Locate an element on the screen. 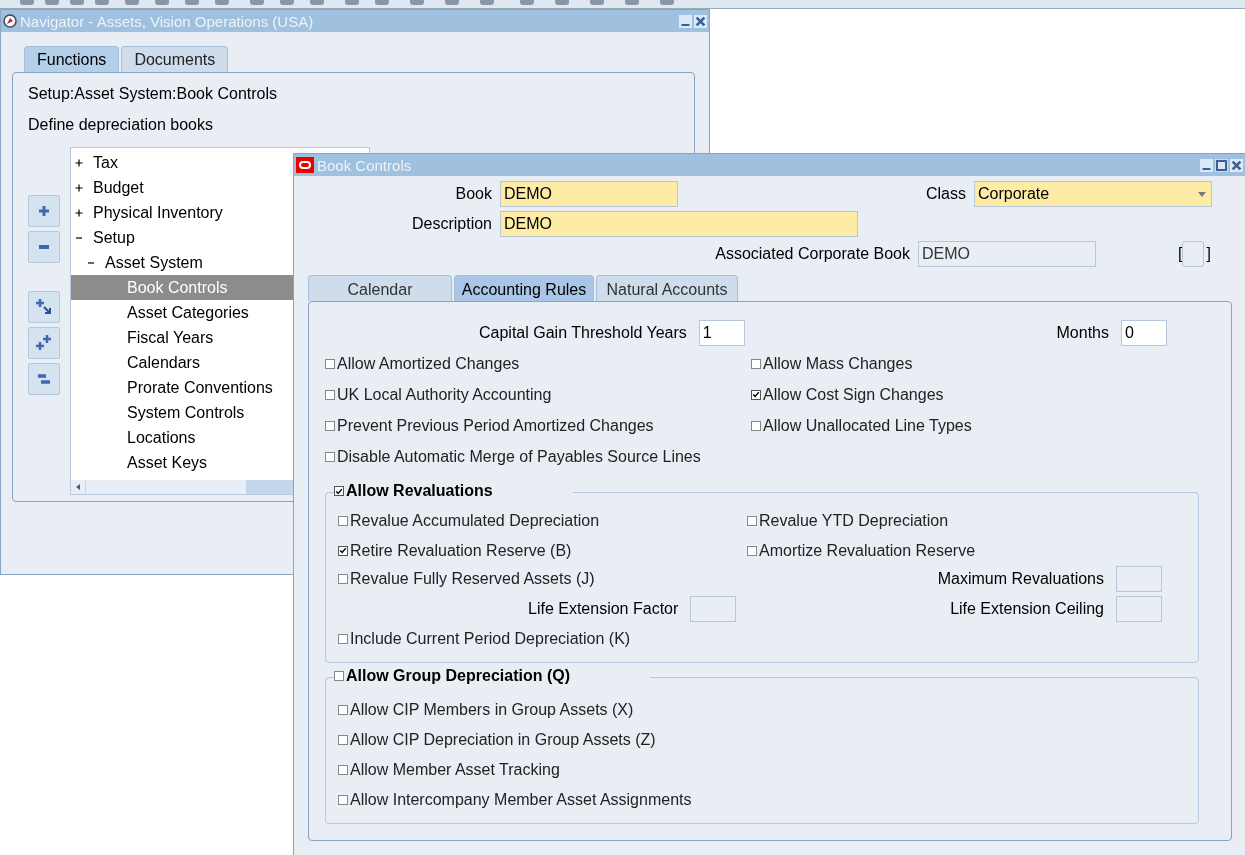  collapse-button is located at coordinates (44, 247).